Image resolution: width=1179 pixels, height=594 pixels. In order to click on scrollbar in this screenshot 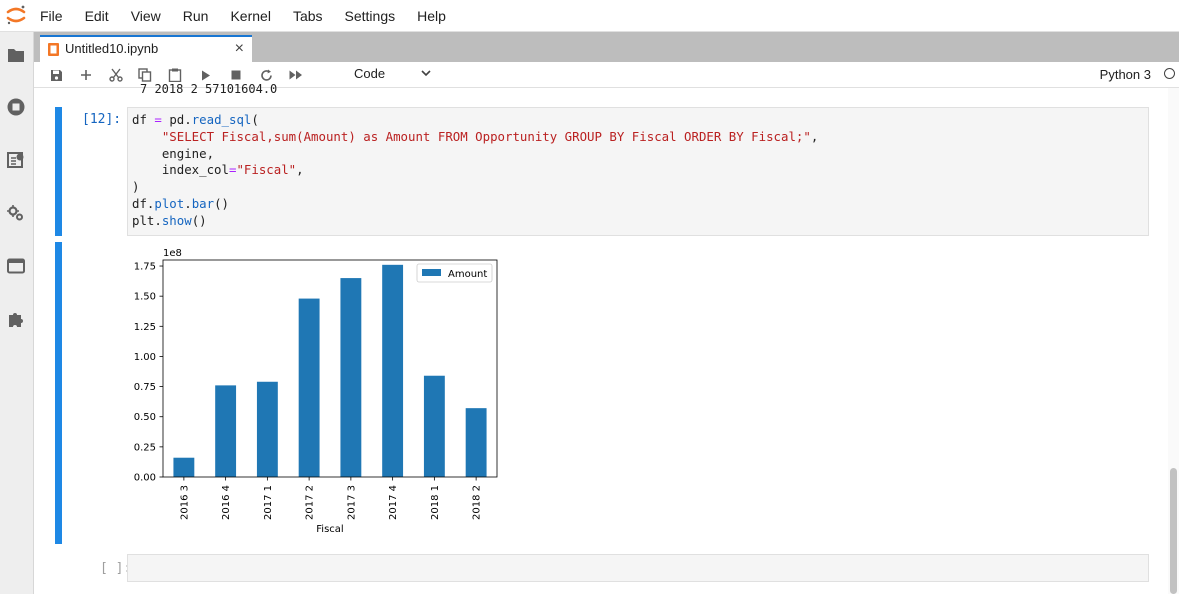, I will do `click(1173, 341)`.